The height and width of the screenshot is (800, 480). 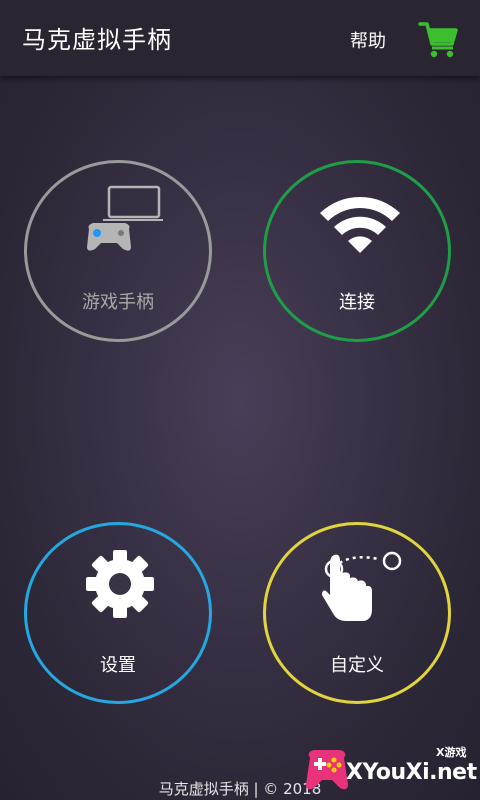 What do you see at coordinates (360, 225) in the screenshot?
I see `wifi-icon` at bounding box center [360, 225].